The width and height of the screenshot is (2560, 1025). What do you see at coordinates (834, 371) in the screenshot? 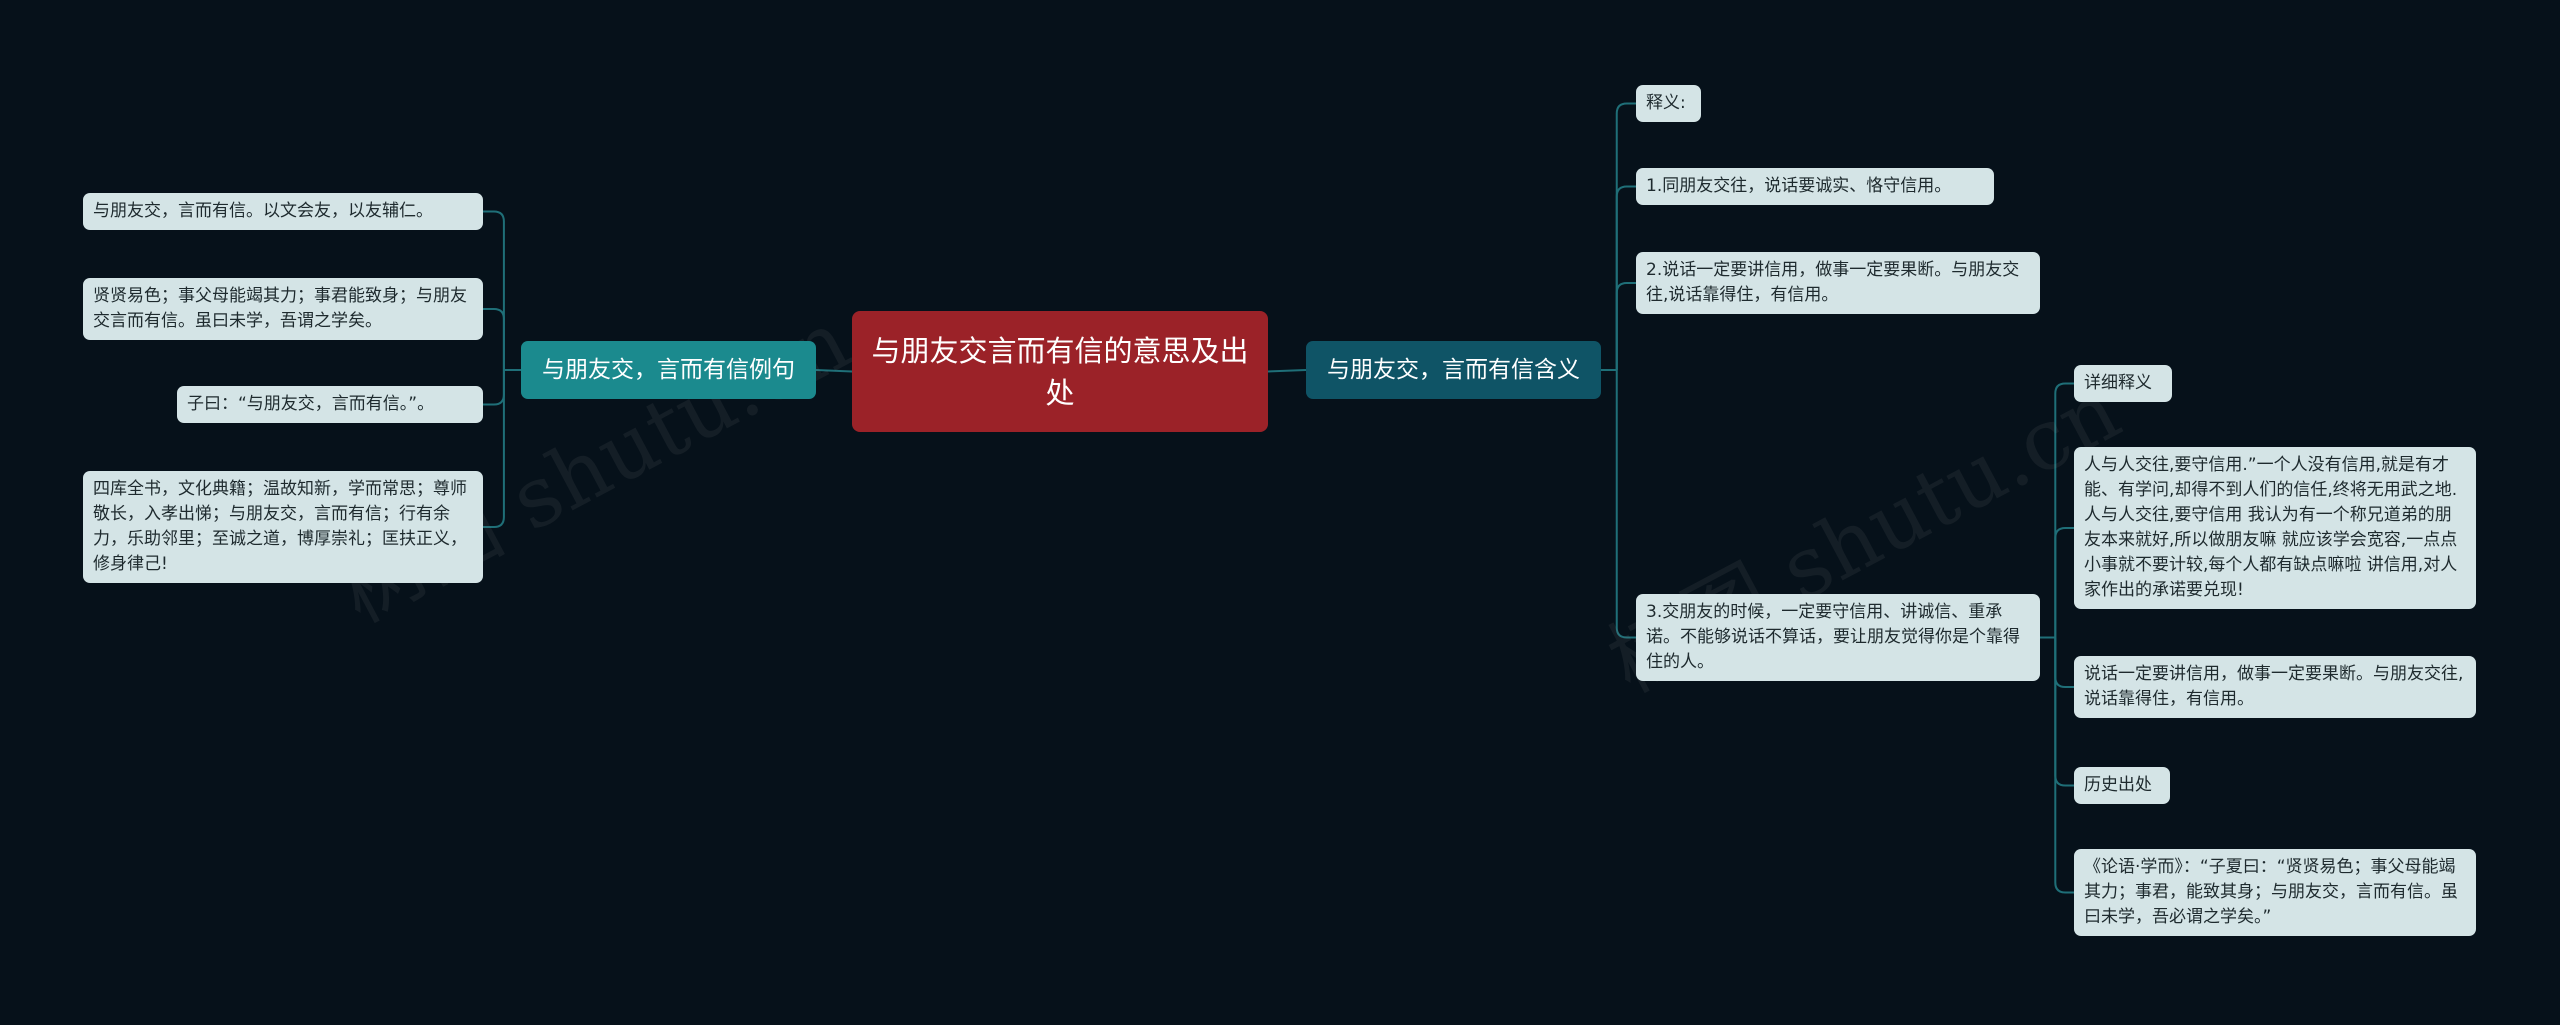
I see `link-root-left` at bounding box center [834, 371].